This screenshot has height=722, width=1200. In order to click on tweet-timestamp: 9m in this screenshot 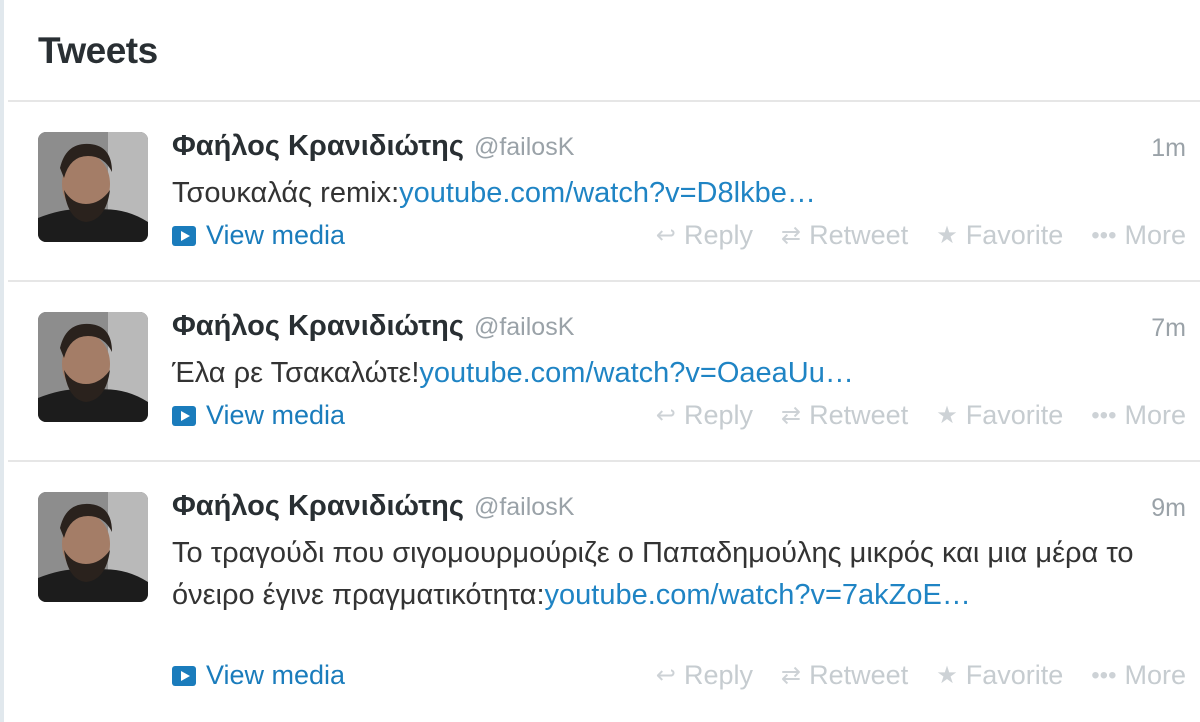, I will do `click(1168, 508)`.